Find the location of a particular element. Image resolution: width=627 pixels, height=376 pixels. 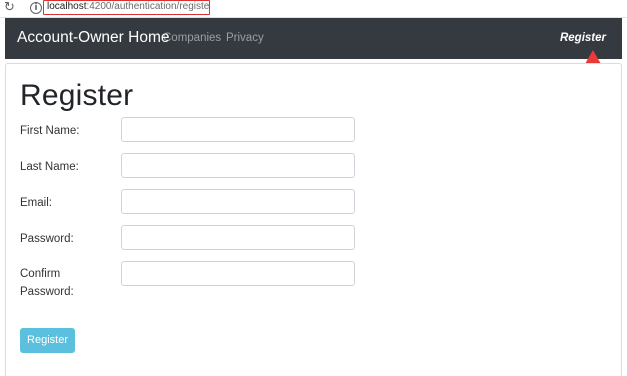

navbar-brand: Account-Owner Home is located at coordinates (93, 38).